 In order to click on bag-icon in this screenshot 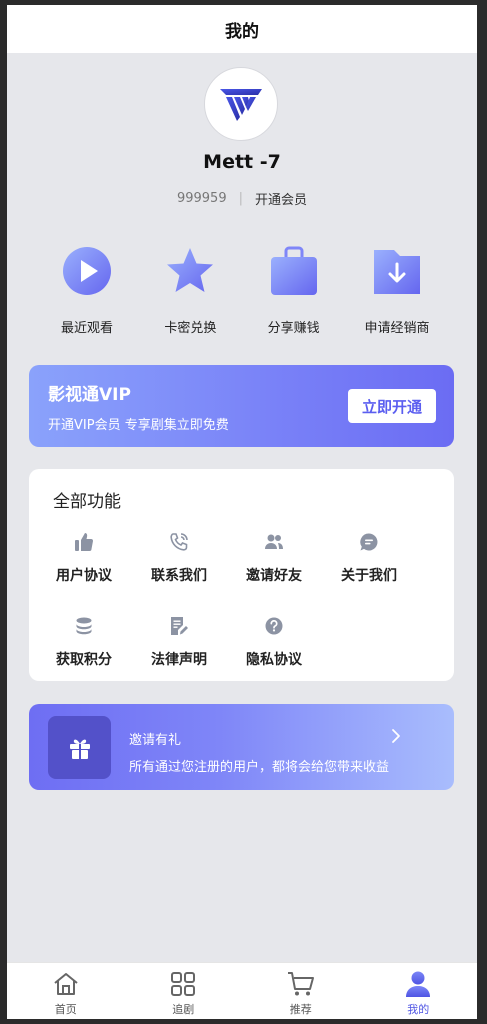, I will do `click(293, 270)`.